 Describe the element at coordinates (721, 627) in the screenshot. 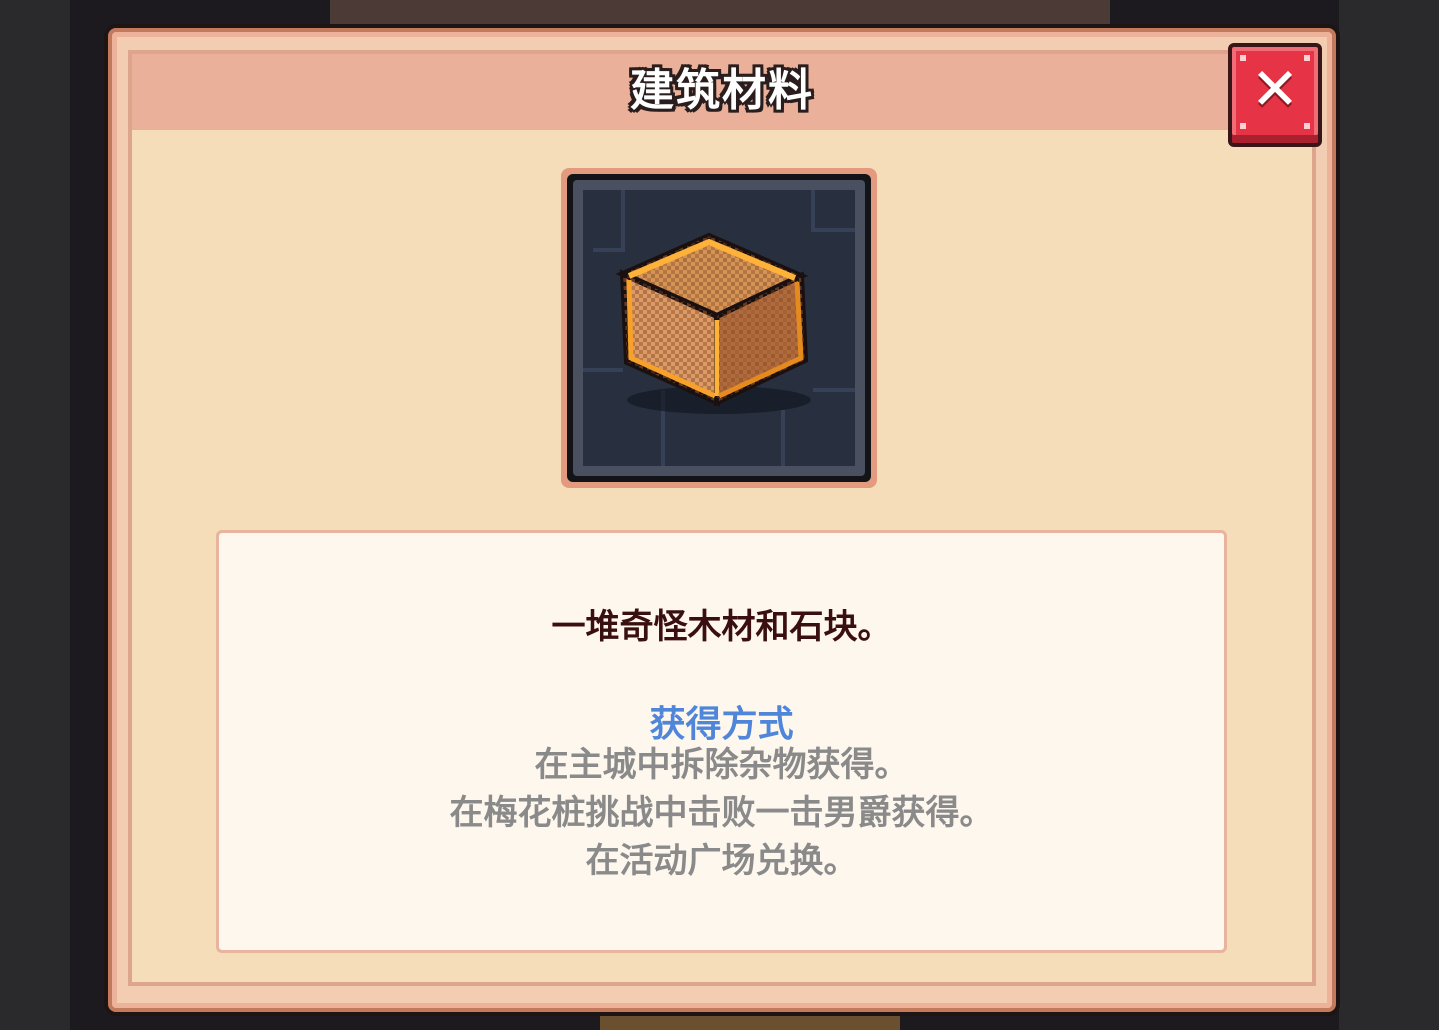

I see `item-description: 一堆奇怪木材和石块。` at that location.